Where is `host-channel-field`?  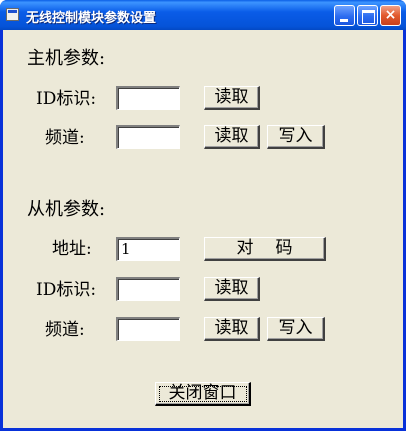
host-channel-field is located at coordinates (148, 137).